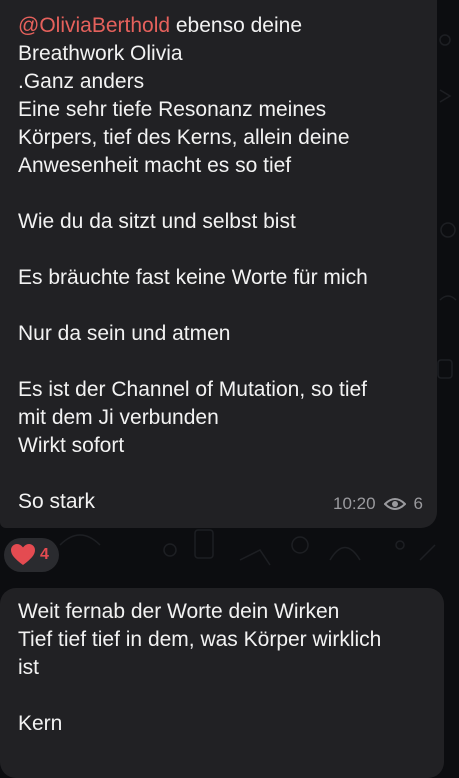  What do you see at coordinates (44, 554) in the screenshot?
I see `reaction-count: 4` at bounding box center [44, 554].